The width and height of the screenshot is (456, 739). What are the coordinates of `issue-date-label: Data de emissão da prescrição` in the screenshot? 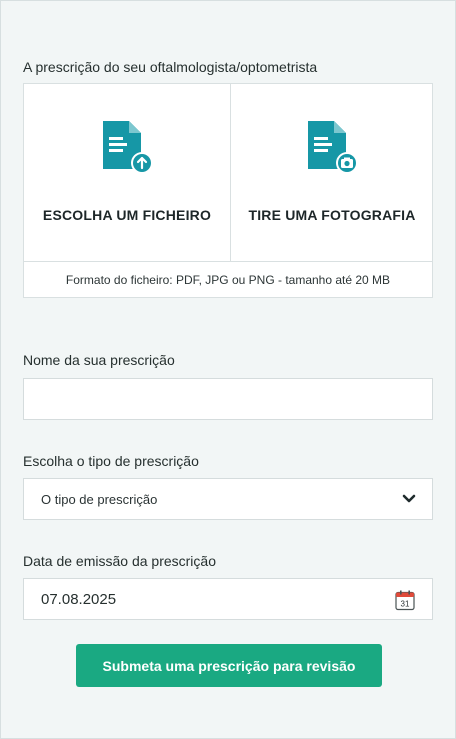 It's located at (119, 561).